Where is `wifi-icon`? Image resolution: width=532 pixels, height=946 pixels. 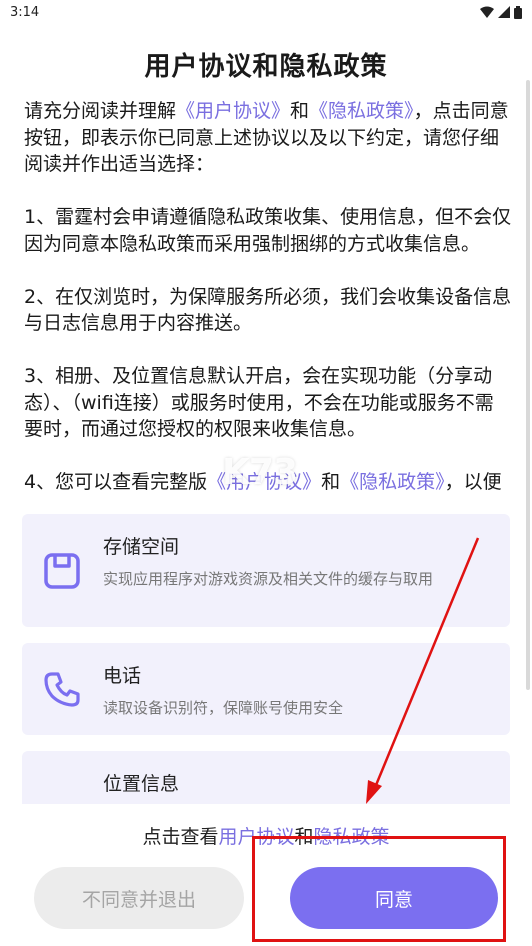
wifi-icon is located at coordinates (487, 12).